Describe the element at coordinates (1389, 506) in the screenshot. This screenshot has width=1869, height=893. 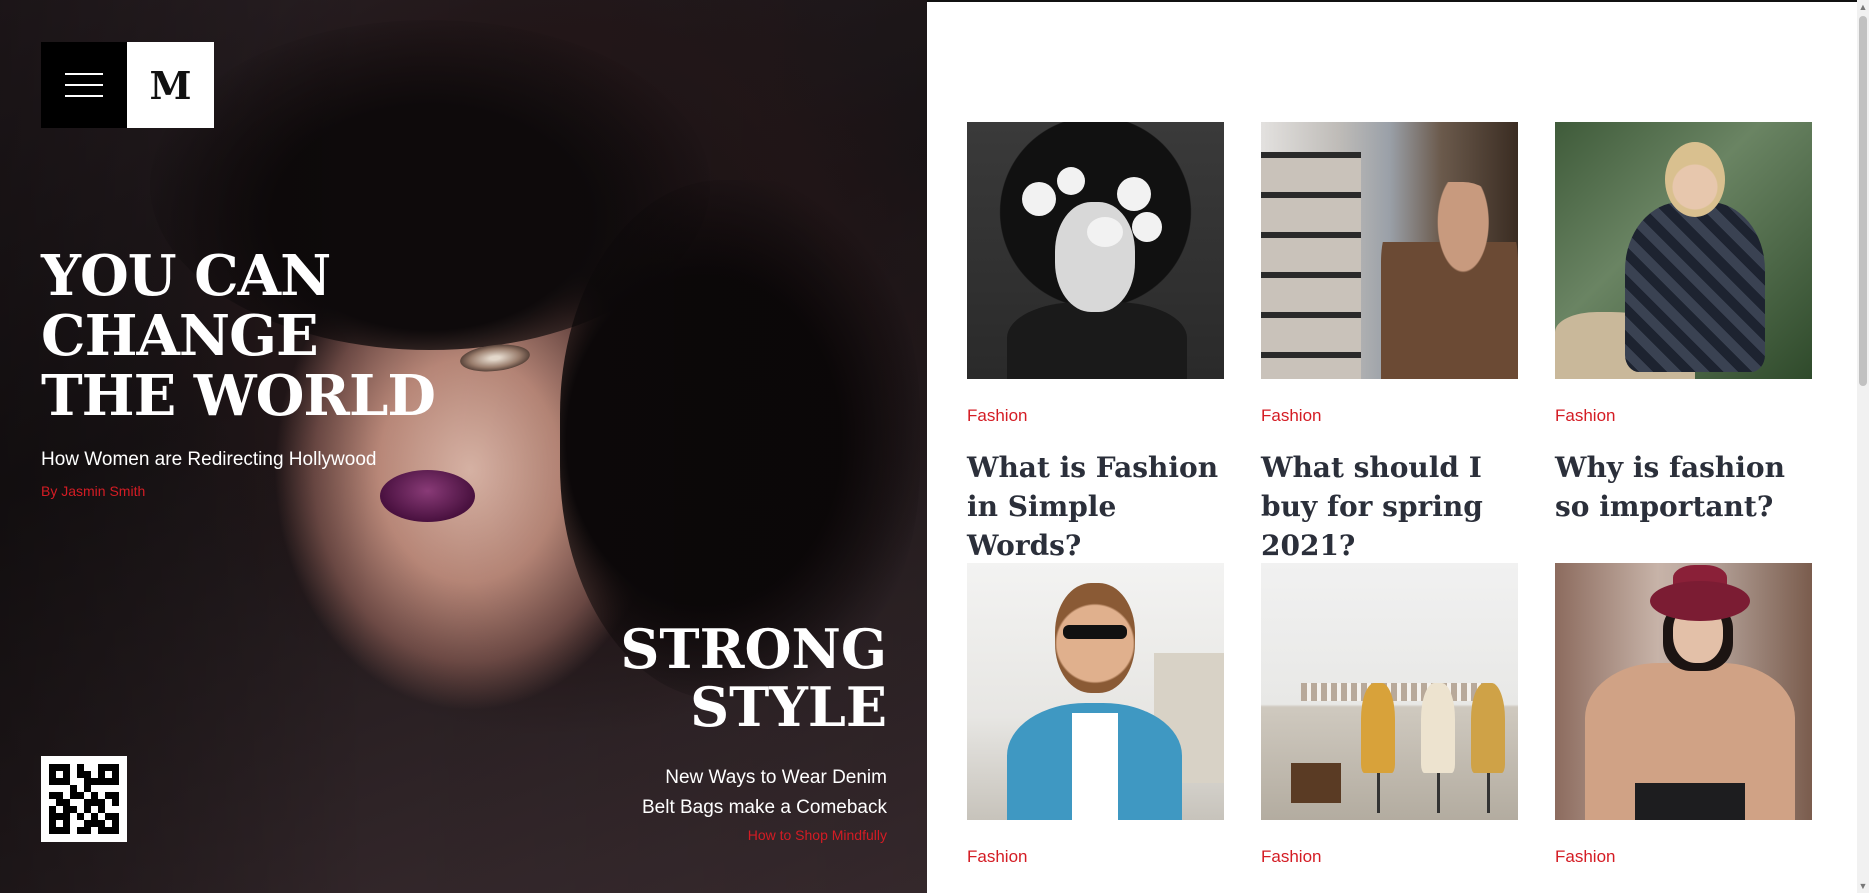
I see `article-title: What should I buy for spring 2021?` at that location.